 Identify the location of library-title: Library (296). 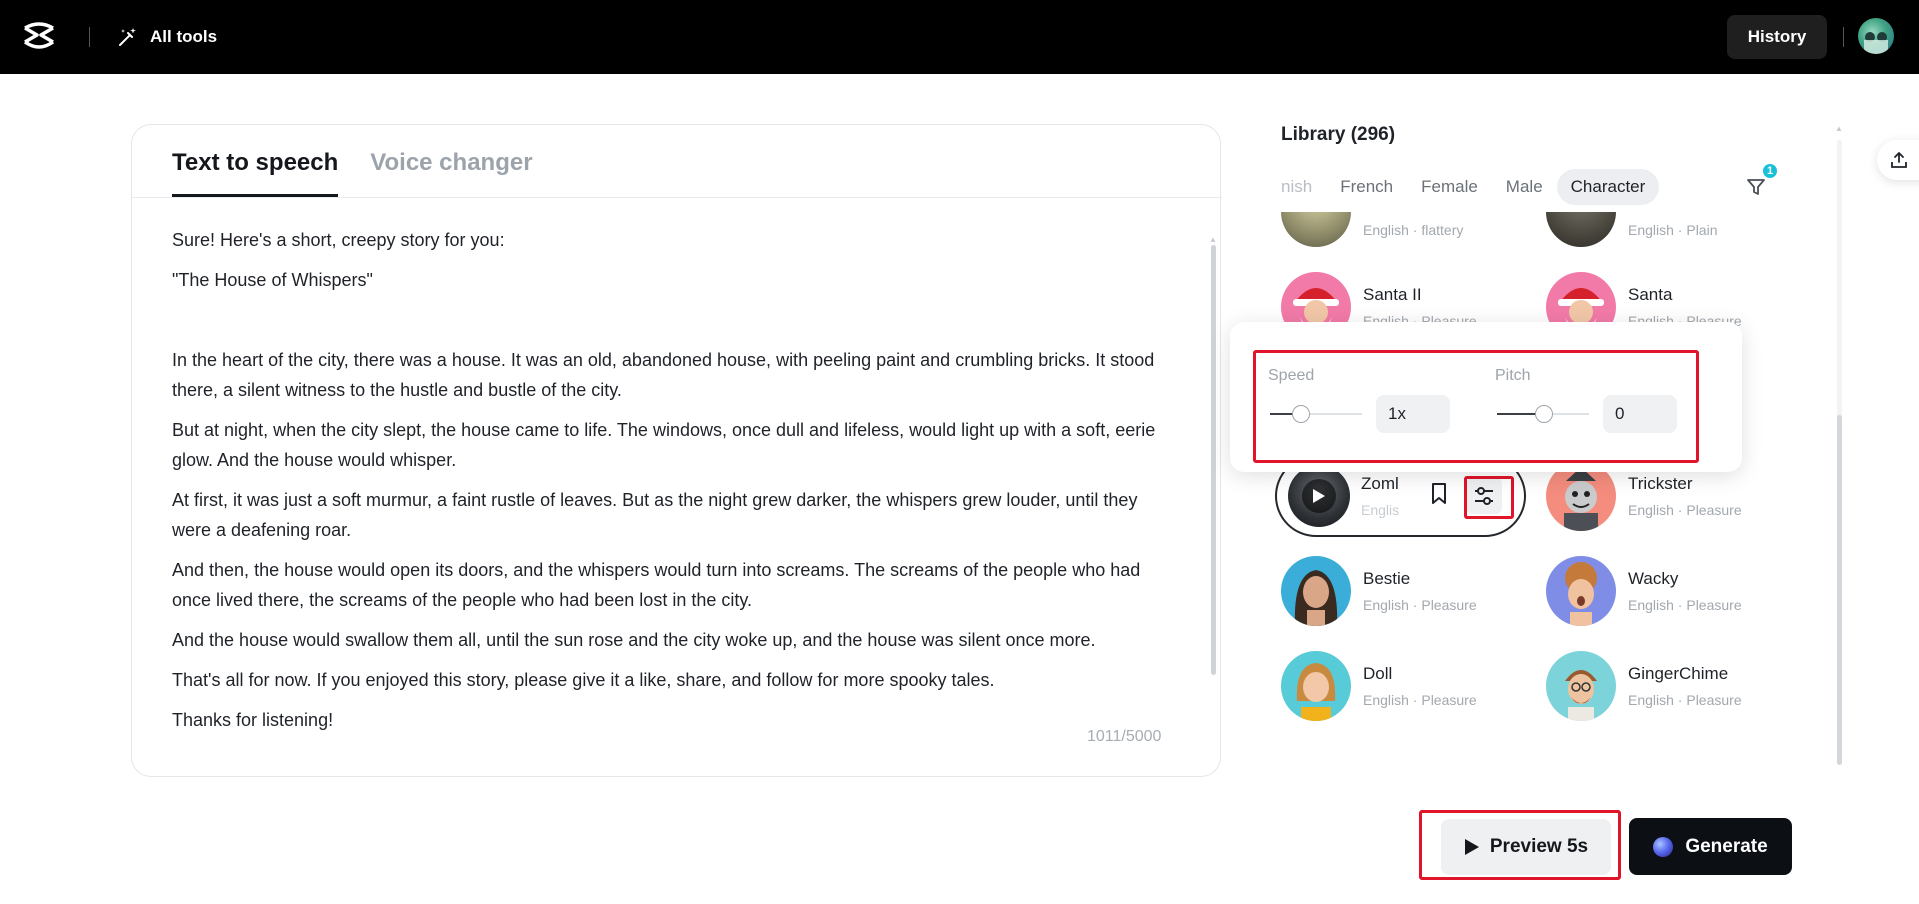
(1338, 134).